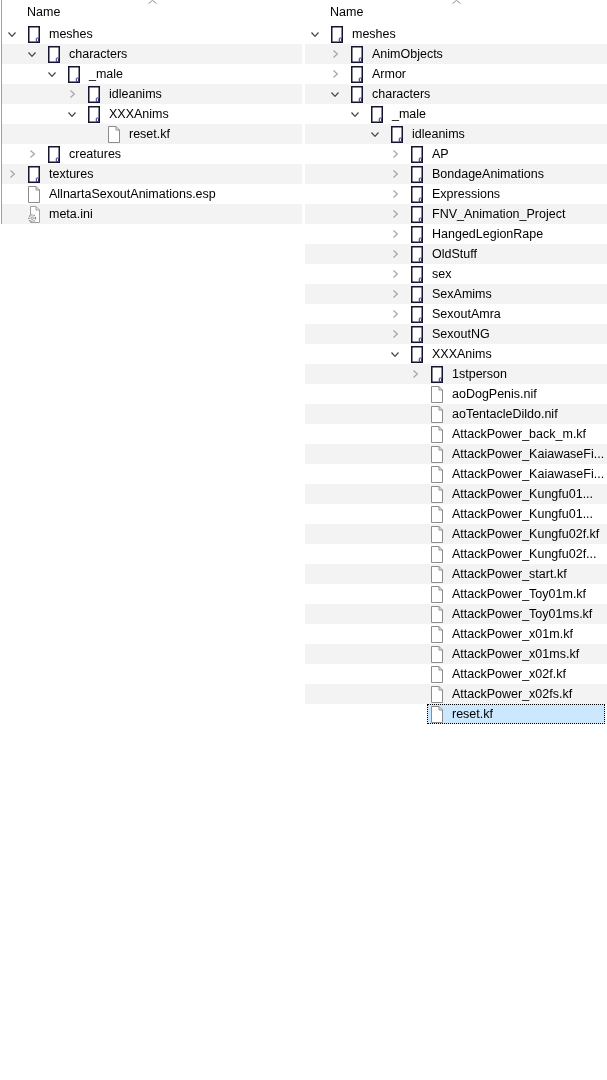 The height and width of the screenshot is (1080, 607). What do you see at coordinates (430, 154) in the screenshot?
I see `tree-item: AP` at bounding box center [430, 154].